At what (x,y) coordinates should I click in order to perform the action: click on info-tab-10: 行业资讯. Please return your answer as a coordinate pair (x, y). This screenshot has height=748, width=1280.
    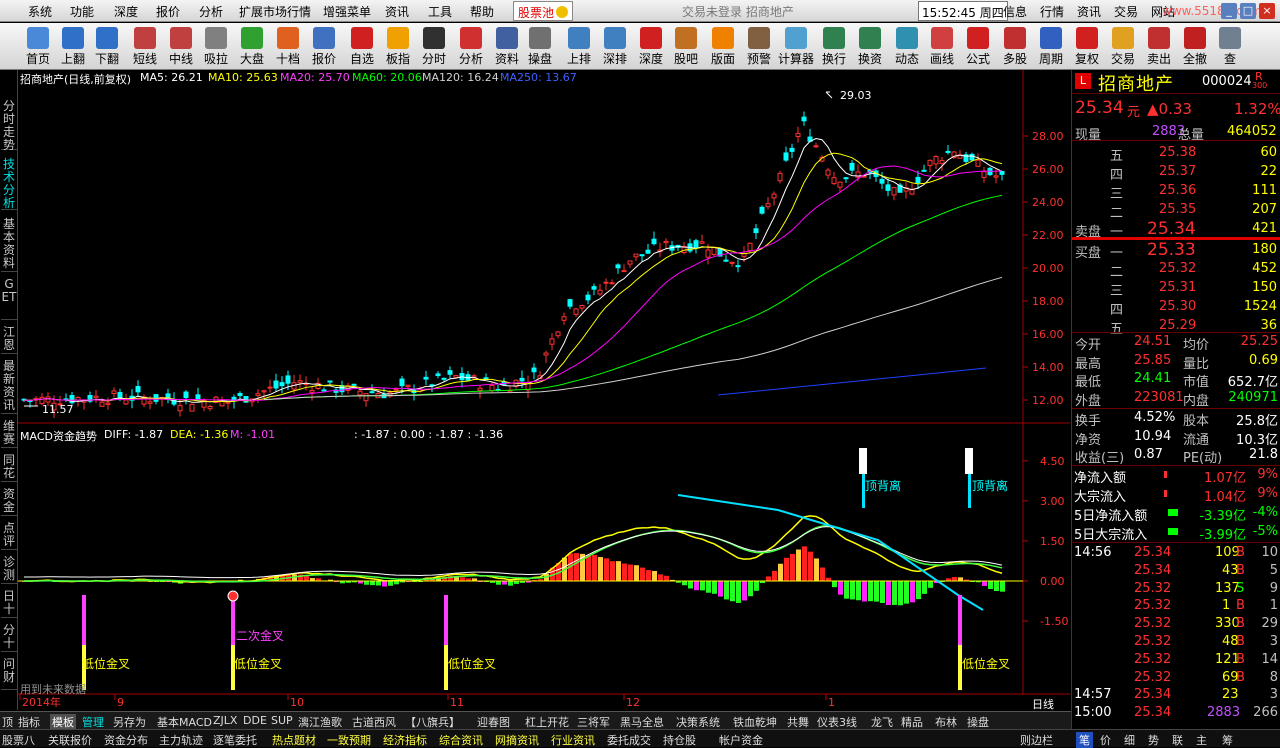
    Looking at the image, I should click on (573, 740).